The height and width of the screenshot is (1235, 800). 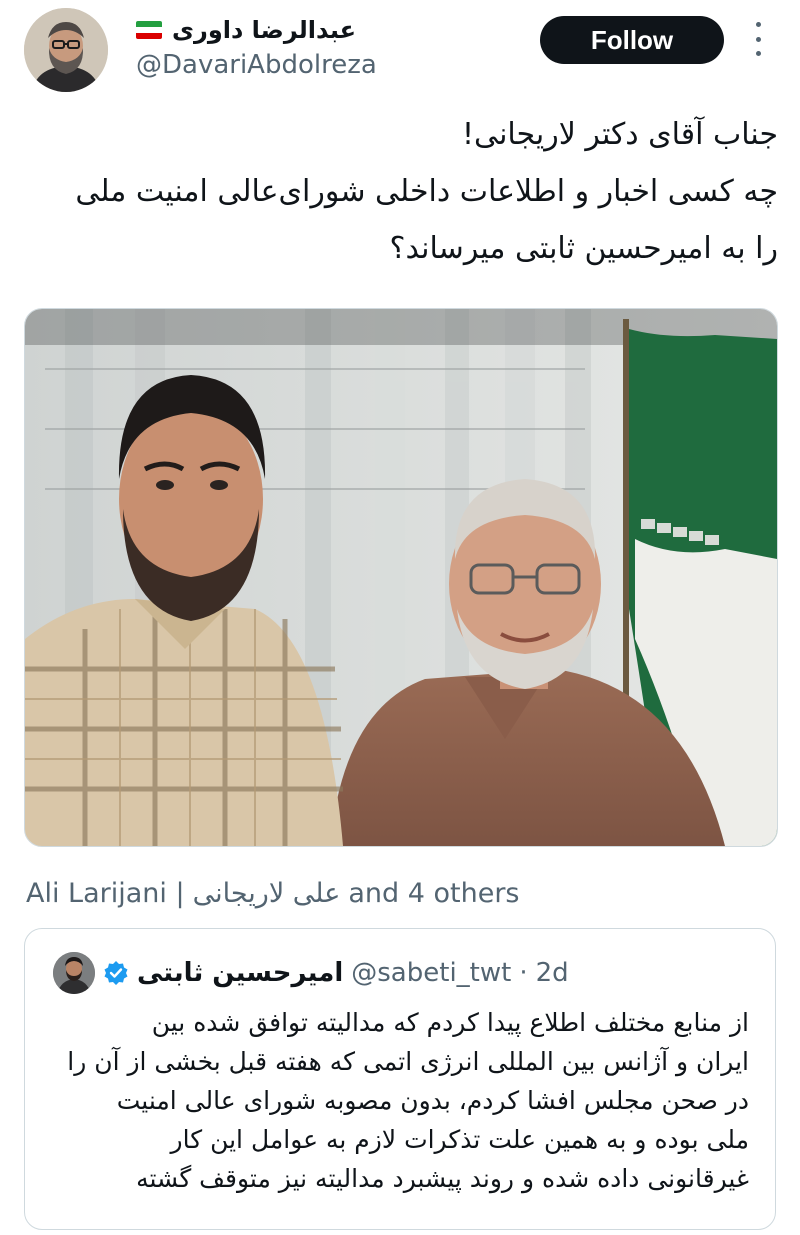 I want to click on quoted-author-name: امیرحسین ثابتی, so click(x=240, y=973).